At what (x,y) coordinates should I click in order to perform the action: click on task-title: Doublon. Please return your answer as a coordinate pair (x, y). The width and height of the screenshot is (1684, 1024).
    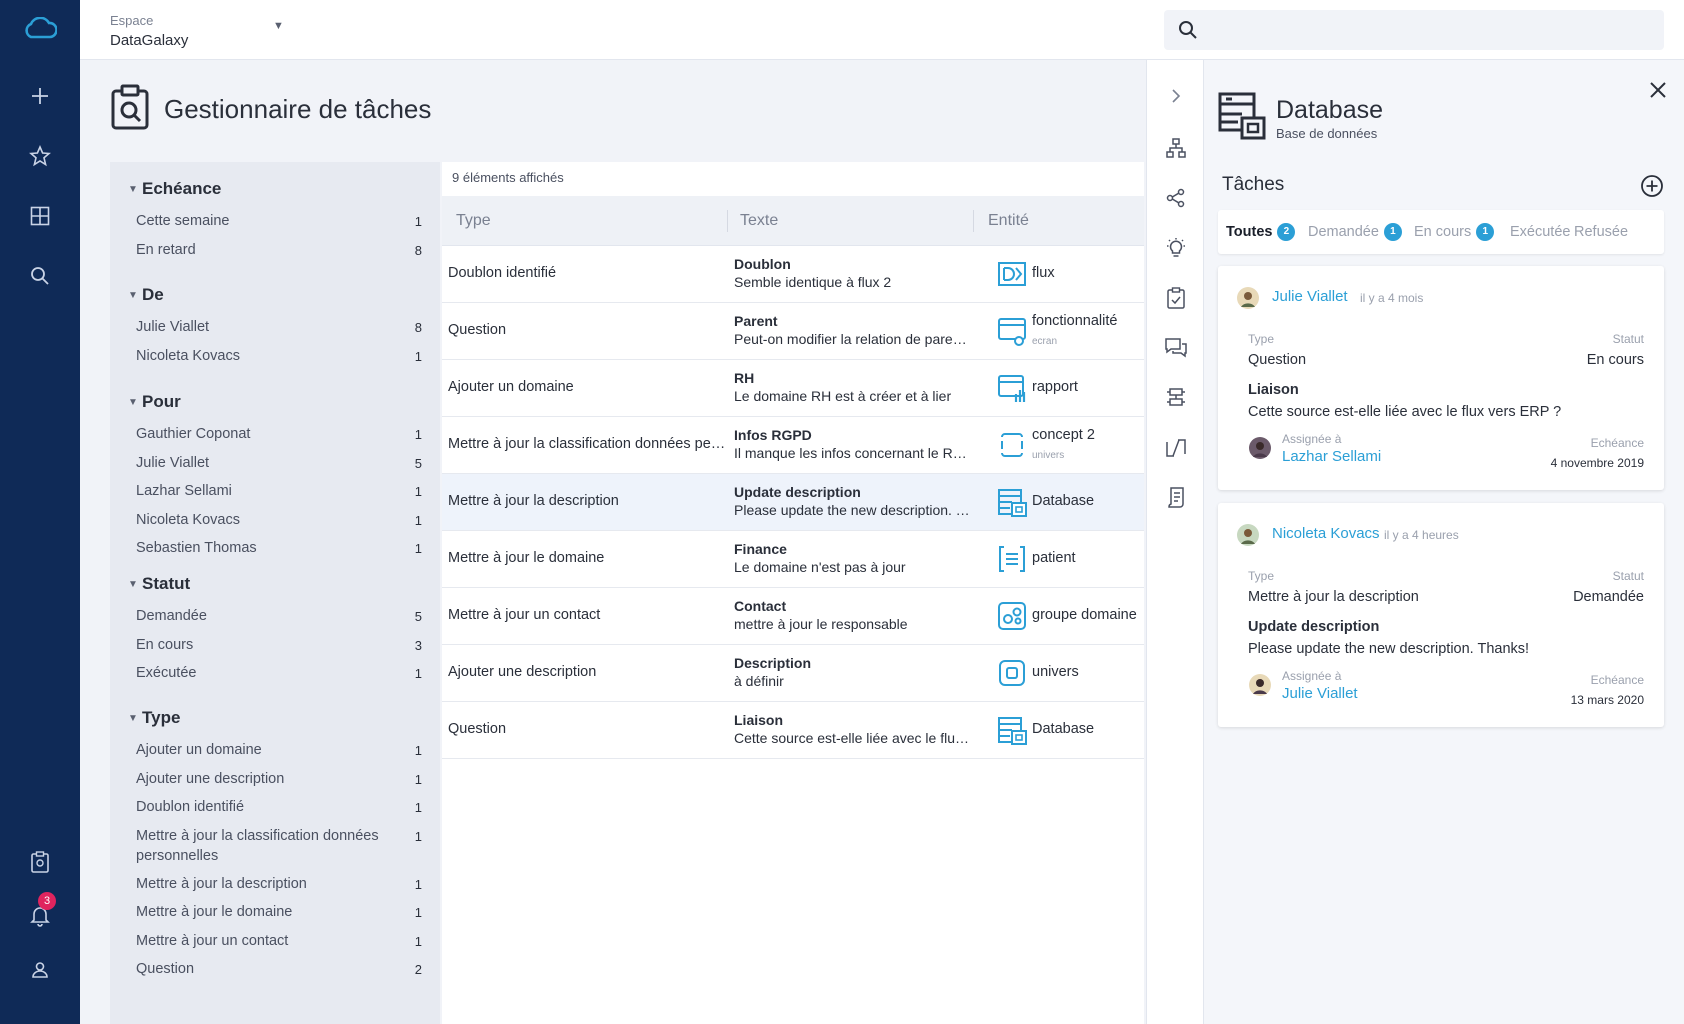
    Looking at the image, I should click on (762, 264).